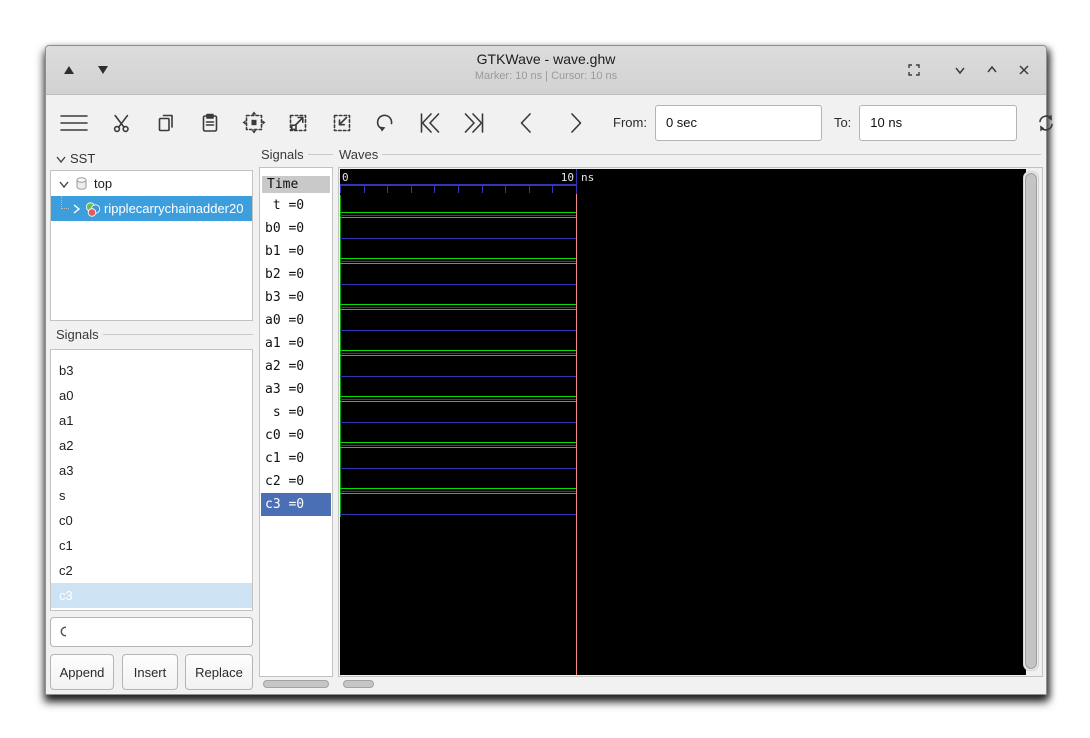 Image resolution: width=1090 pixels, height=738 pixels. I want to click on wave-hscrollbar-thumb, so click(358, 684).